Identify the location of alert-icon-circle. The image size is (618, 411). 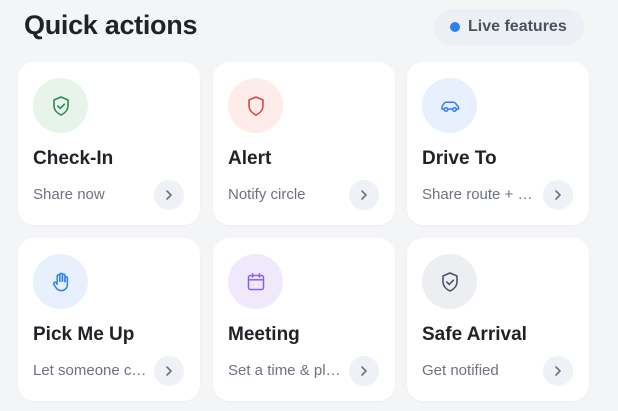
(255, 105).